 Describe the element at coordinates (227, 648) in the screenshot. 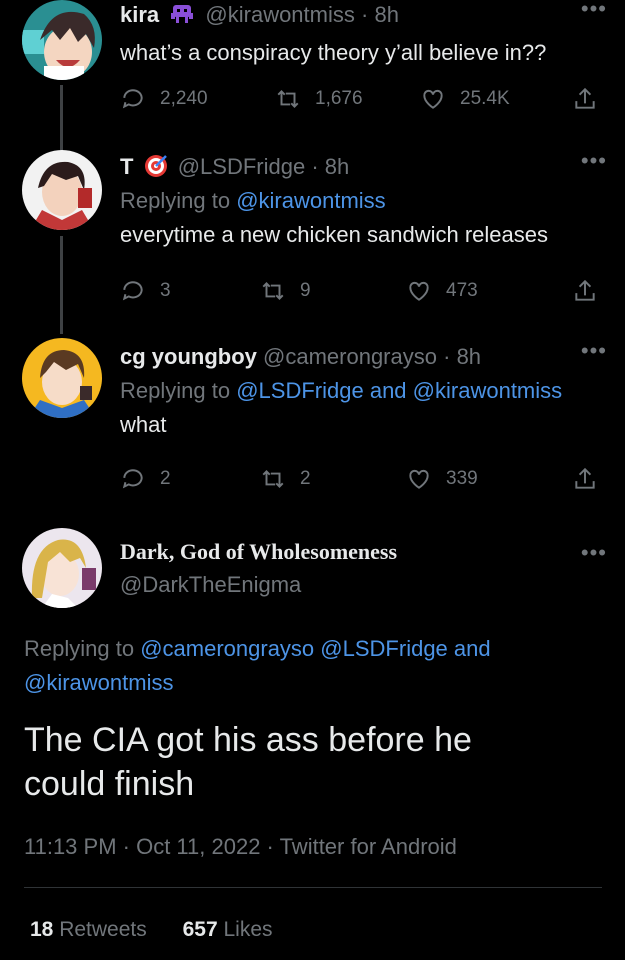

I see `mention-link: @camerongrayso` at that location.